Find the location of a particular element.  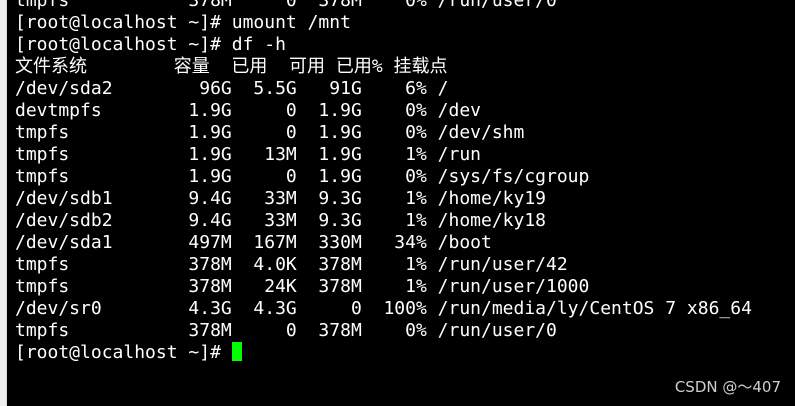

df-header-line: 文件系统 容量 已用 可用 已用% 挂载点 is located at coordinates (231, 66).